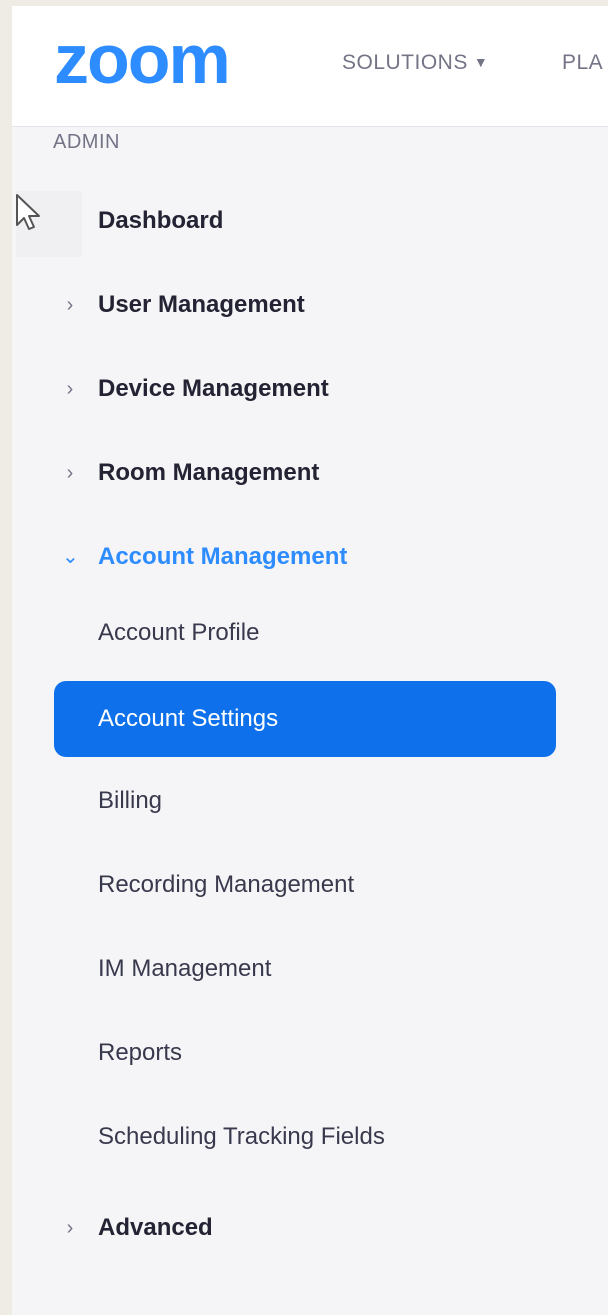 This screenshot has height=1315, width=608. I want to click on caret-down-icon: ▼, so click(481, 62).